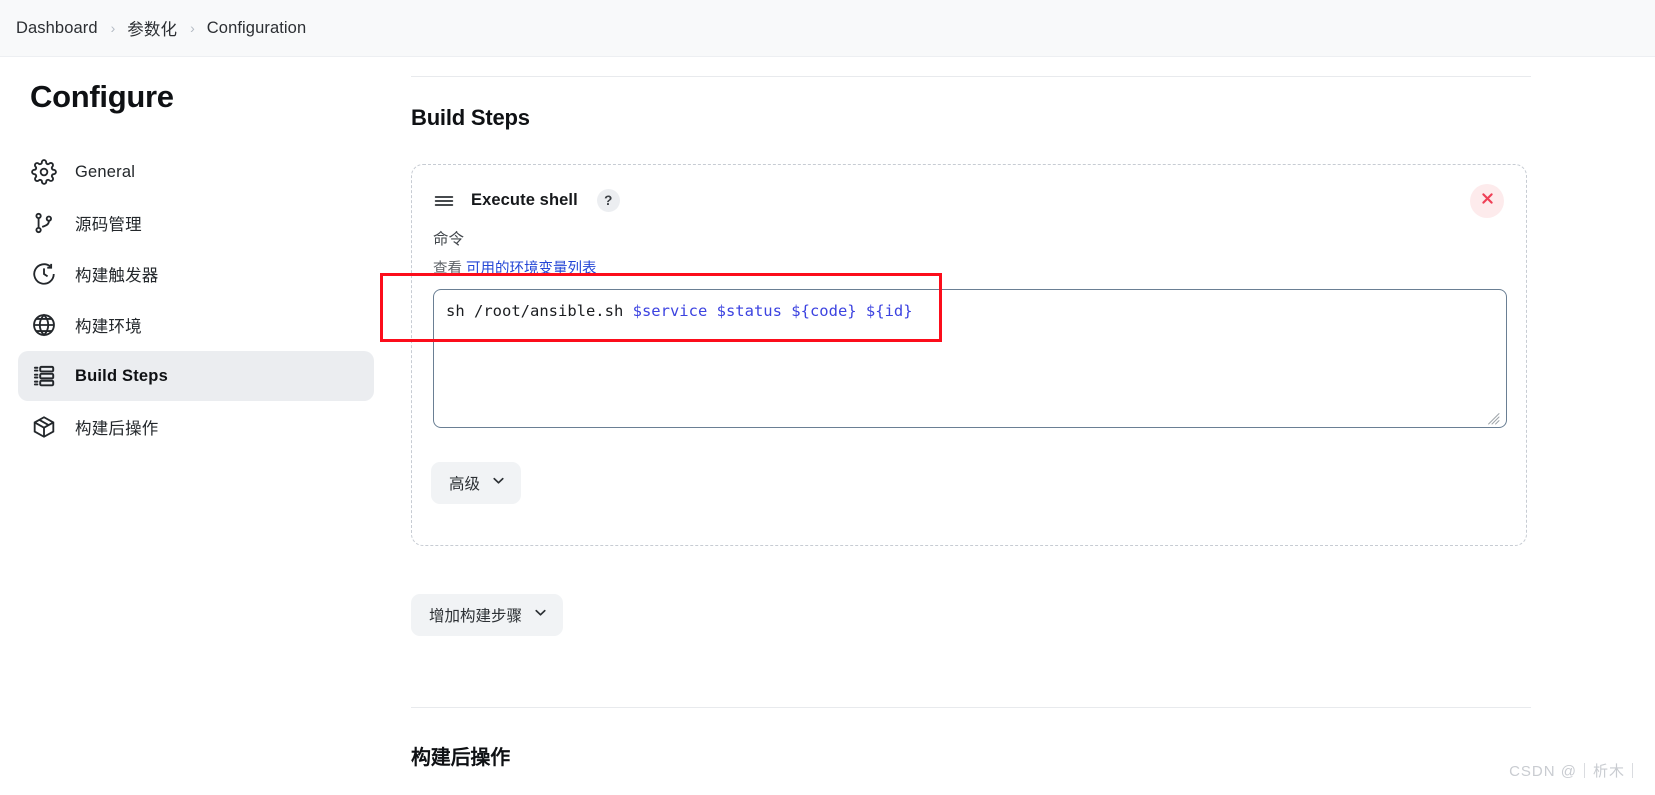  I want to click on sidebar-item-build-triggers: 构建触发器, so click(196, 274).